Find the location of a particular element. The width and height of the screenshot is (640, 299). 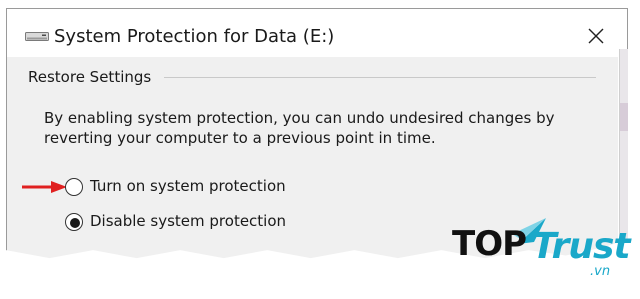

radio-selected-dot is located at coordinates (75, 223).